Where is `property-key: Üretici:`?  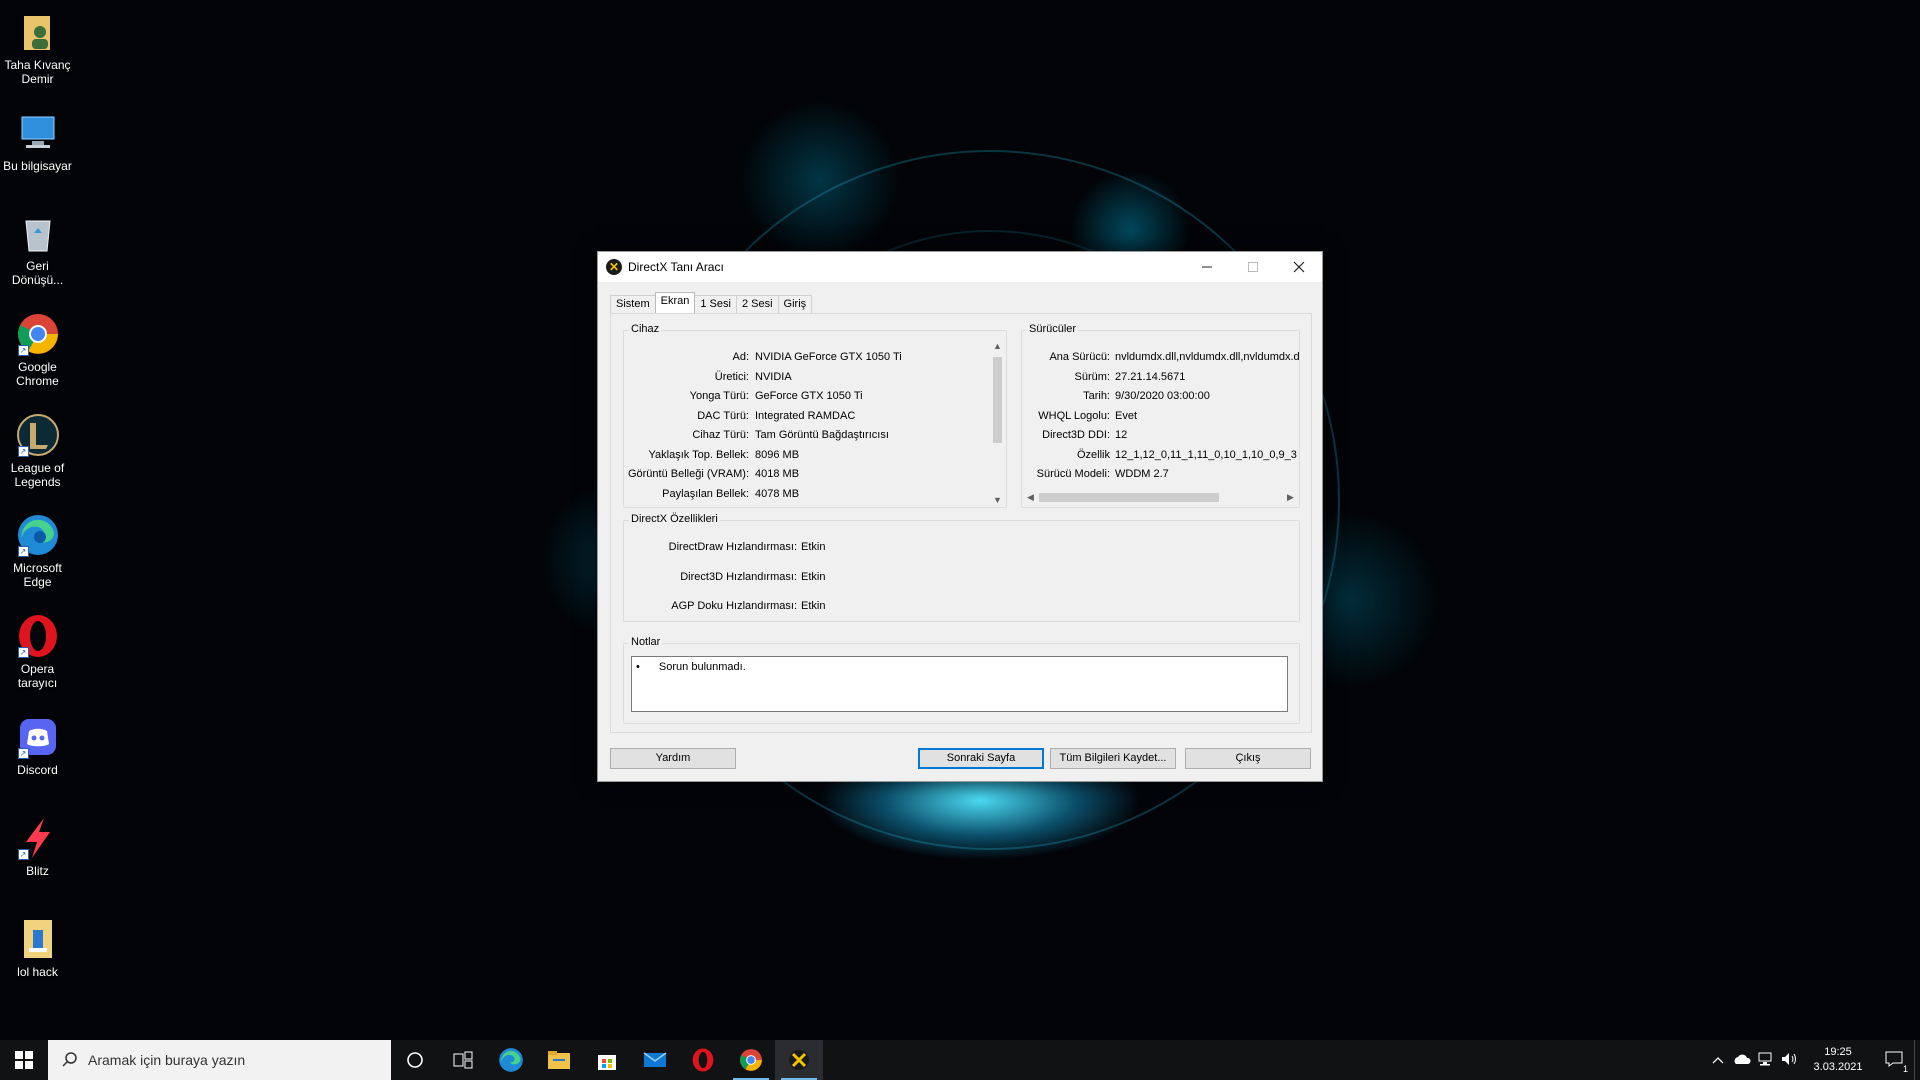
property-key: Üretici: is located at coordinates (731, 376).